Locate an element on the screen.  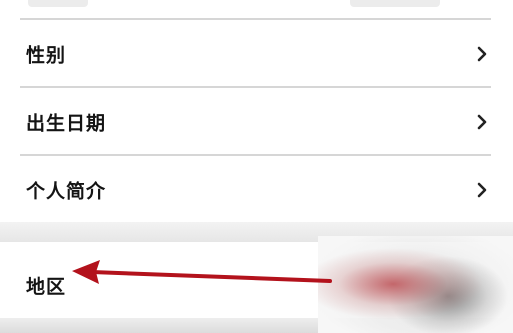
annotation-arrow is located at coordinates (202, 272).